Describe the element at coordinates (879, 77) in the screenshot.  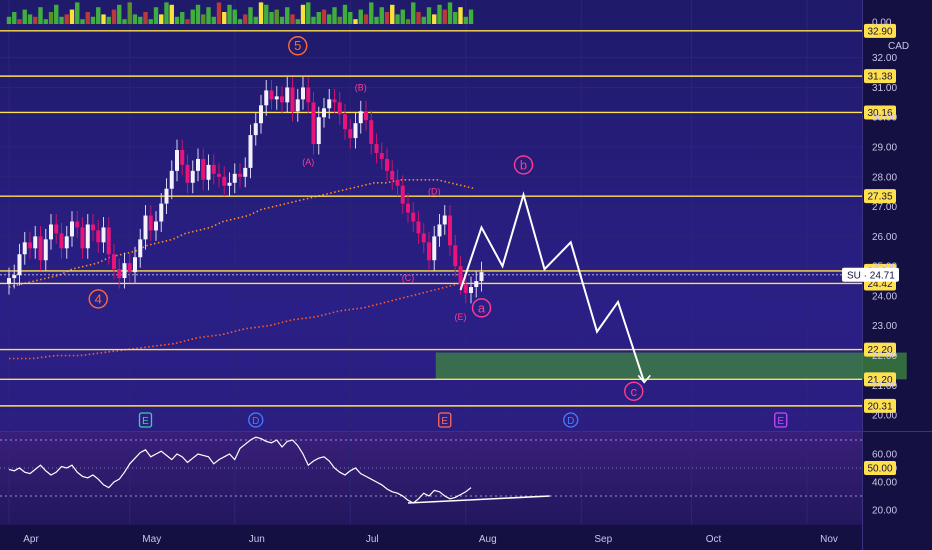
I see `level-label: 31.38` at that location.